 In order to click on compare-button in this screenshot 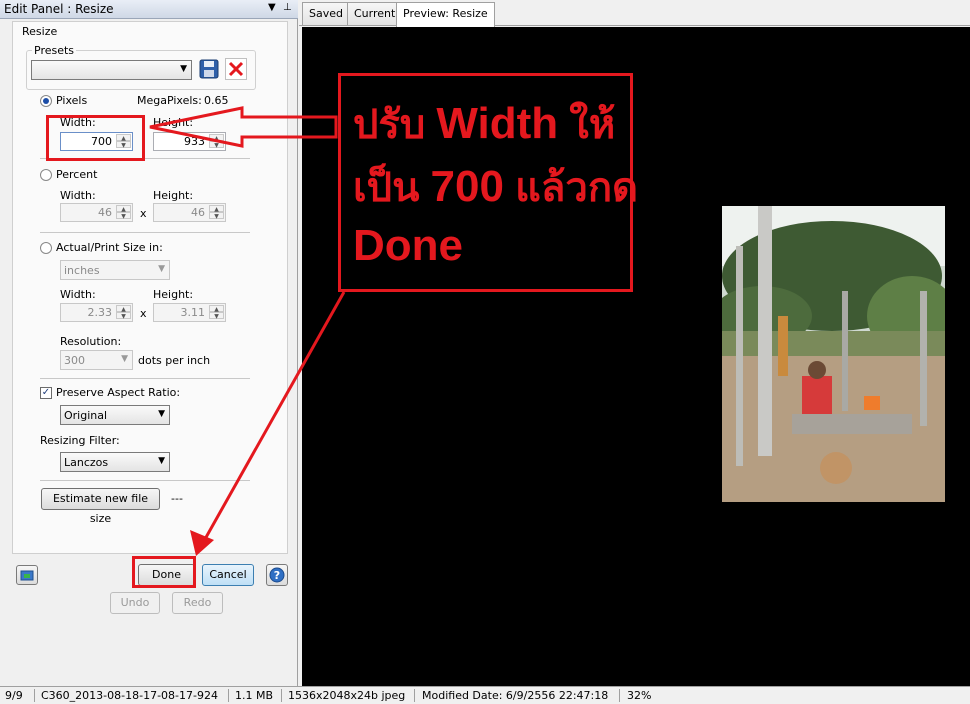, I will do `click(27, 575)`.